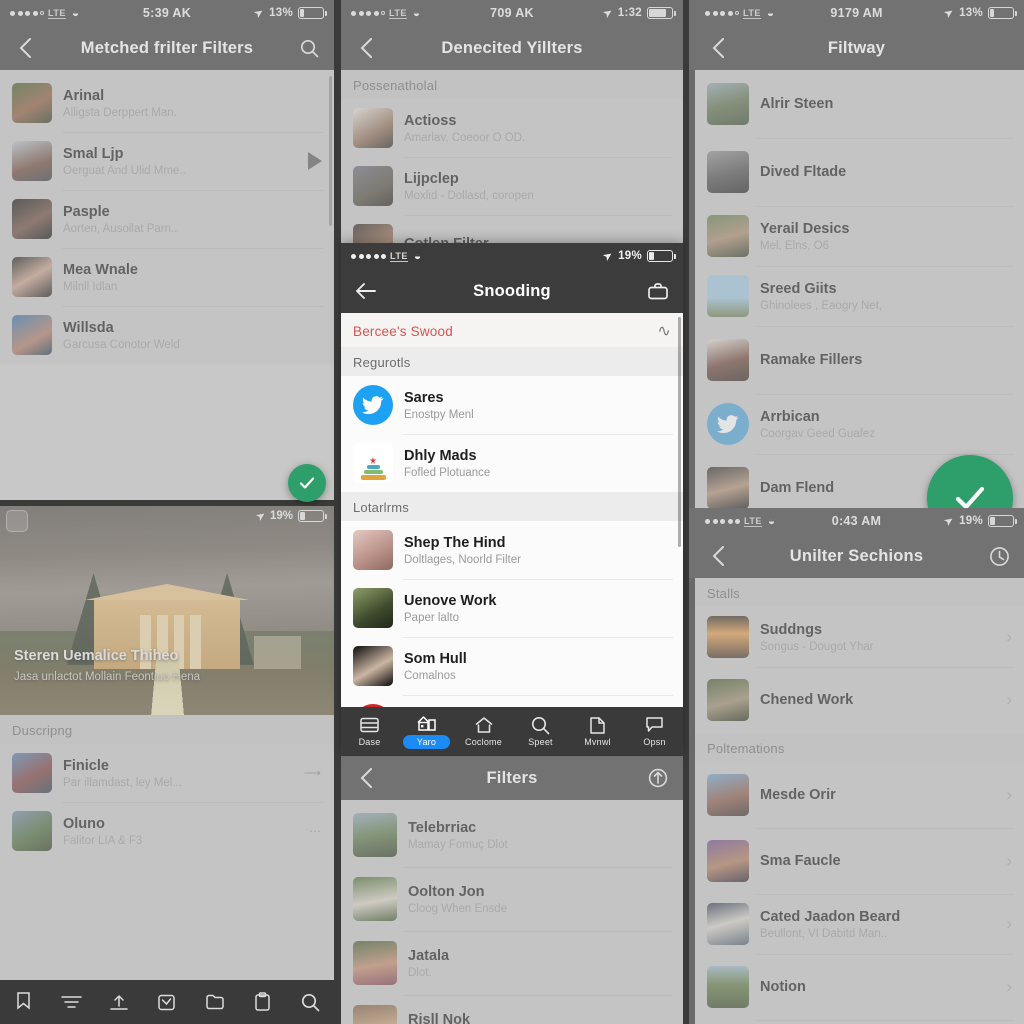 This screenshot has height=1024, width=1024. Describe the element at coordinates (167, 103) in the screenshot. I see `list-item: Arinal Alligsta Derppert Man.` at that location.